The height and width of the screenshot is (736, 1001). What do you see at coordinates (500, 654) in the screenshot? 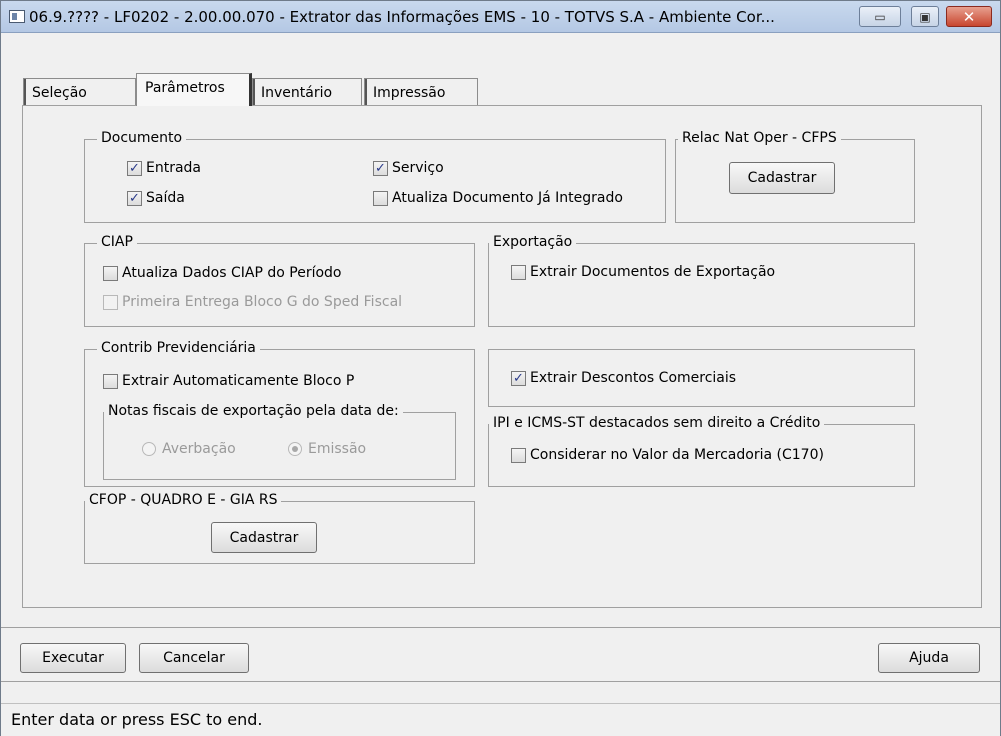
I see `action-bar: Executar Cancelar Ajuda` at bounding box center [500, 654].